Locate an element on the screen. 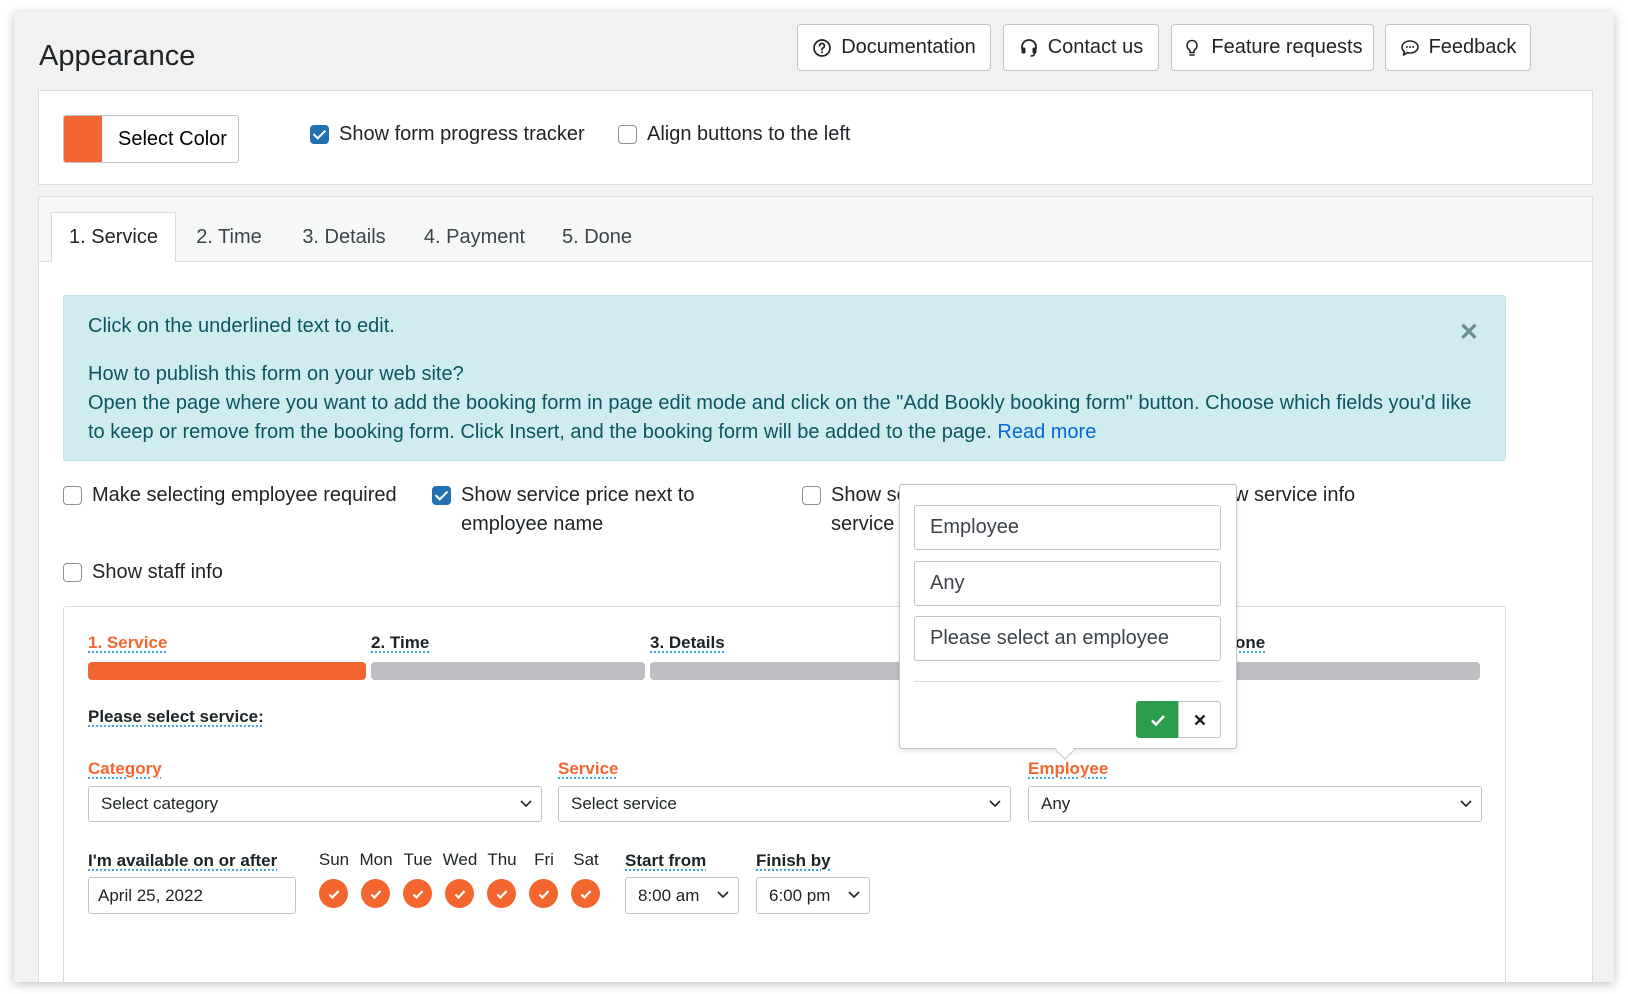  date-input: April 25, 2022 is located at coordinates (192, 895).